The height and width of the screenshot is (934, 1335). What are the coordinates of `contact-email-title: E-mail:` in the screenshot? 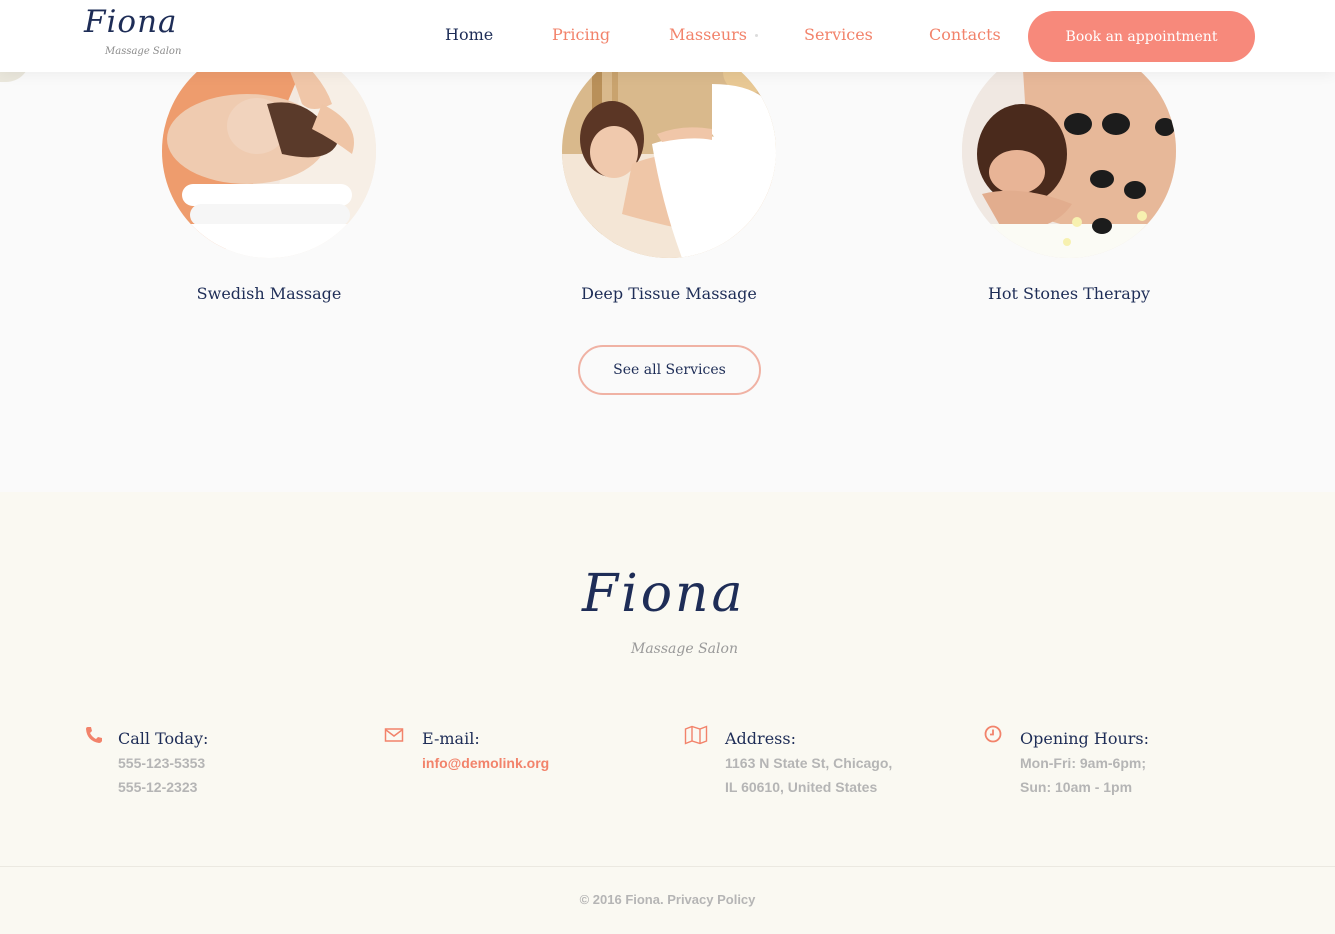 It's located at (451, 738).